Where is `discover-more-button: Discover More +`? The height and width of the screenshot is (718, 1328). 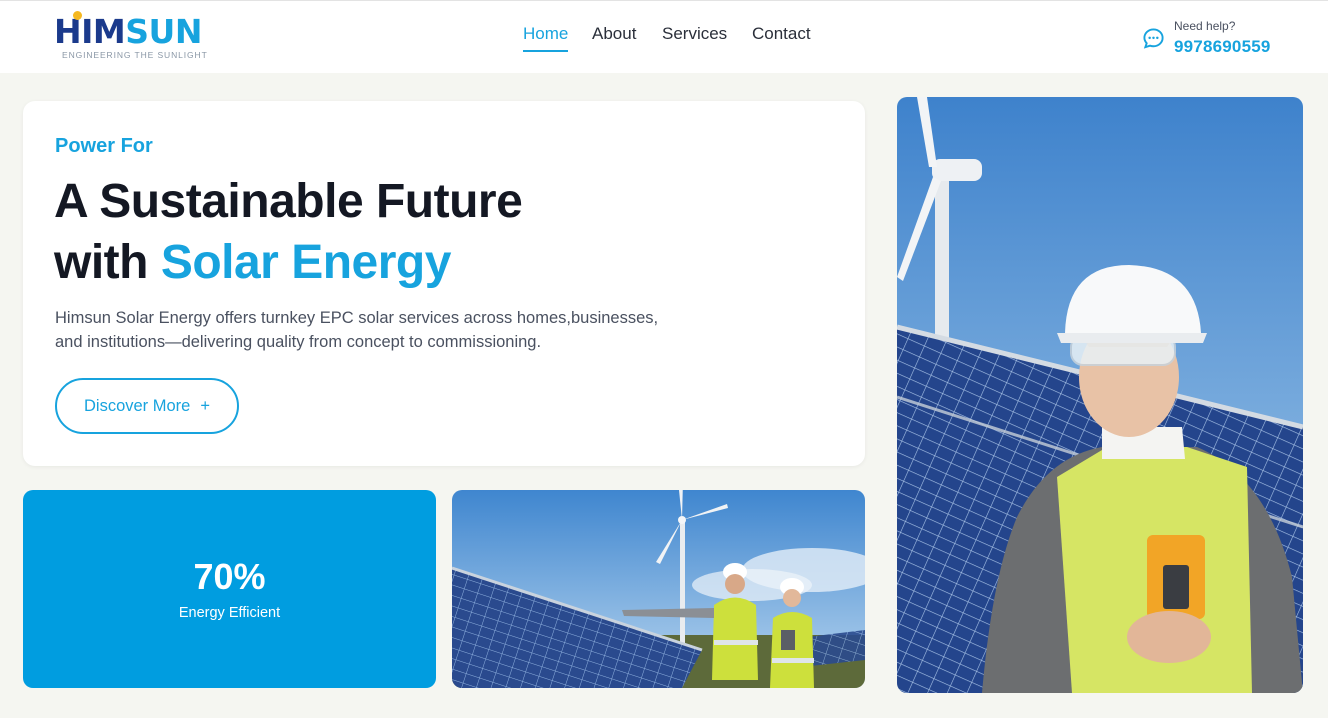 discover-more-button: Discover More + is located at coordinates (147, 406).